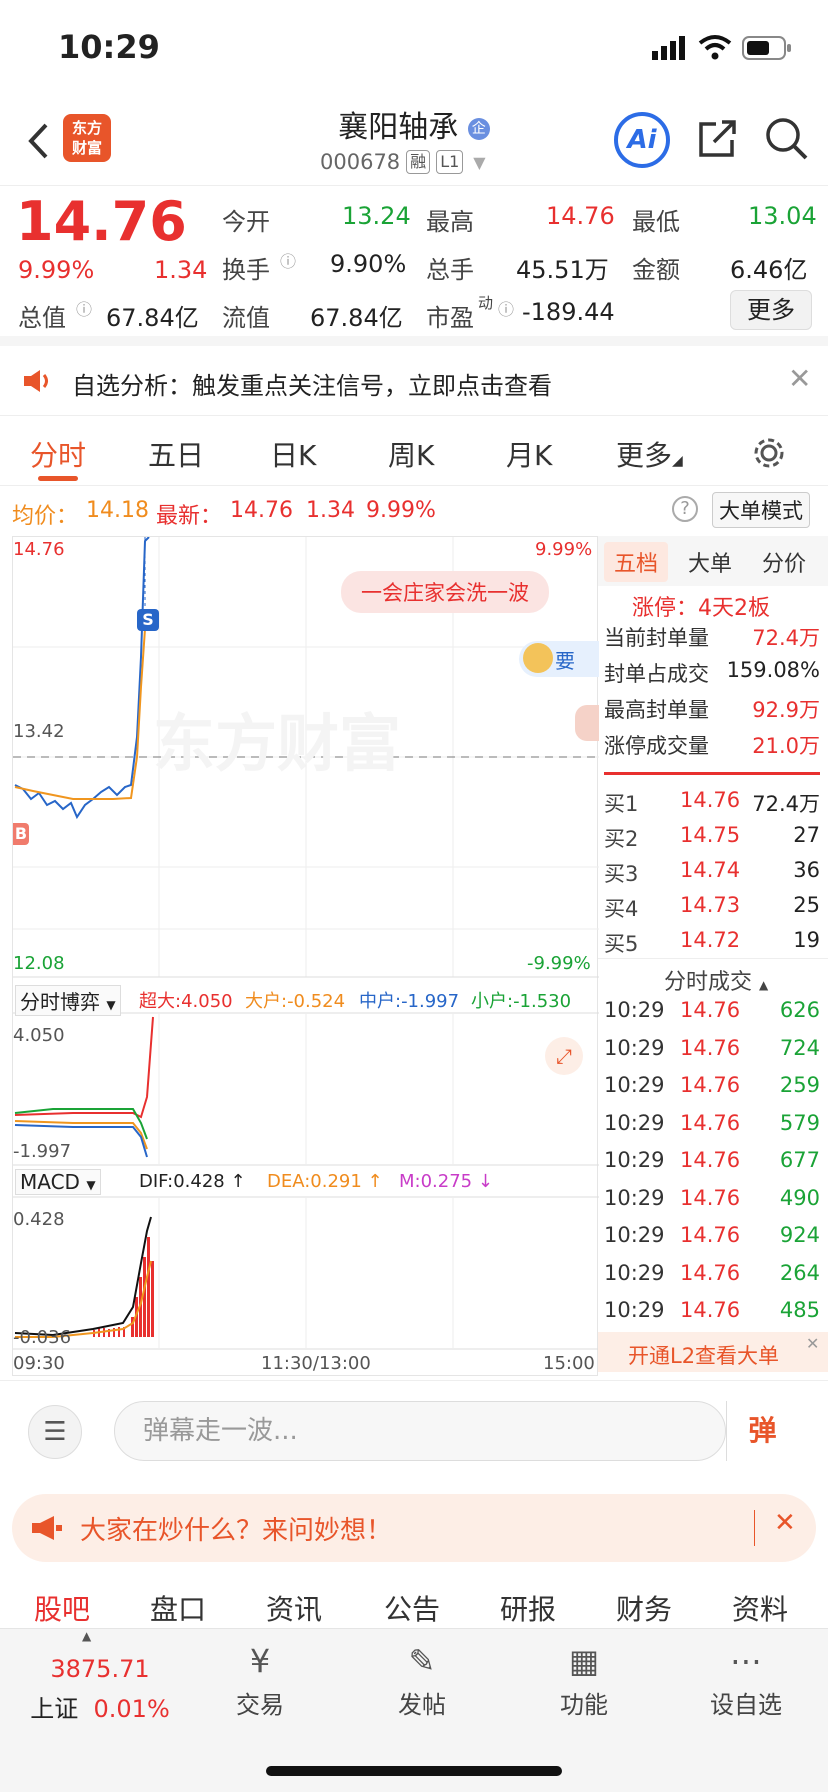 This screenshot has height=1792, width=828. I want to click on tab-announcements: 公告, so click(412, 1608).